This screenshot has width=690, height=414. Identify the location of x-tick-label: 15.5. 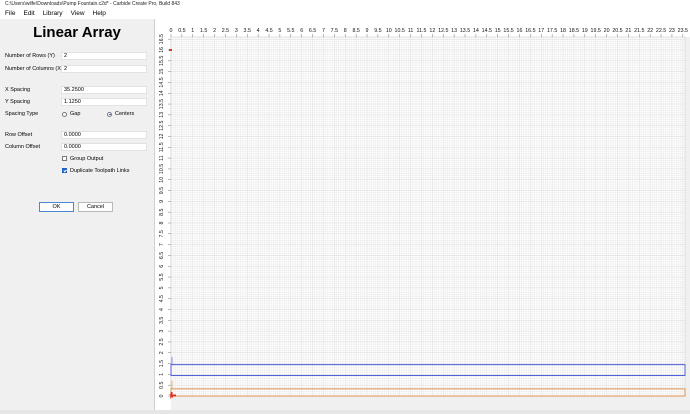
(508, 31).